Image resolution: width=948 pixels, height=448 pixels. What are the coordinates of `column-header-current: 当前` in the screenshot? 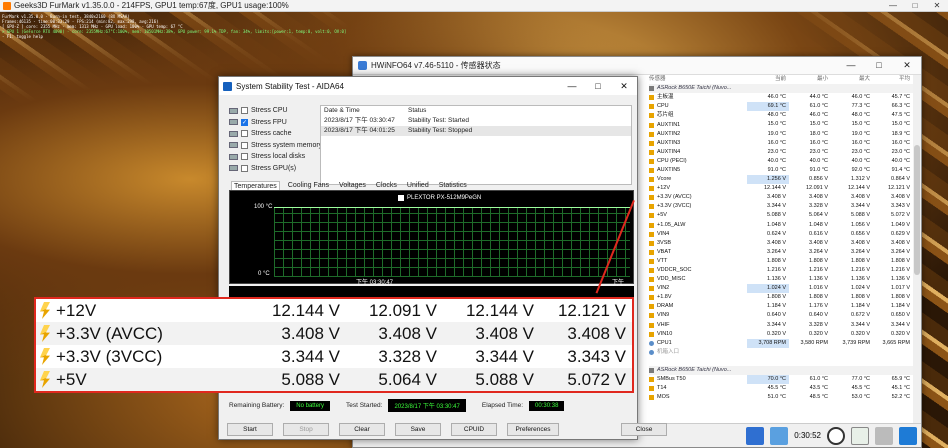 It's located at (768, 79).